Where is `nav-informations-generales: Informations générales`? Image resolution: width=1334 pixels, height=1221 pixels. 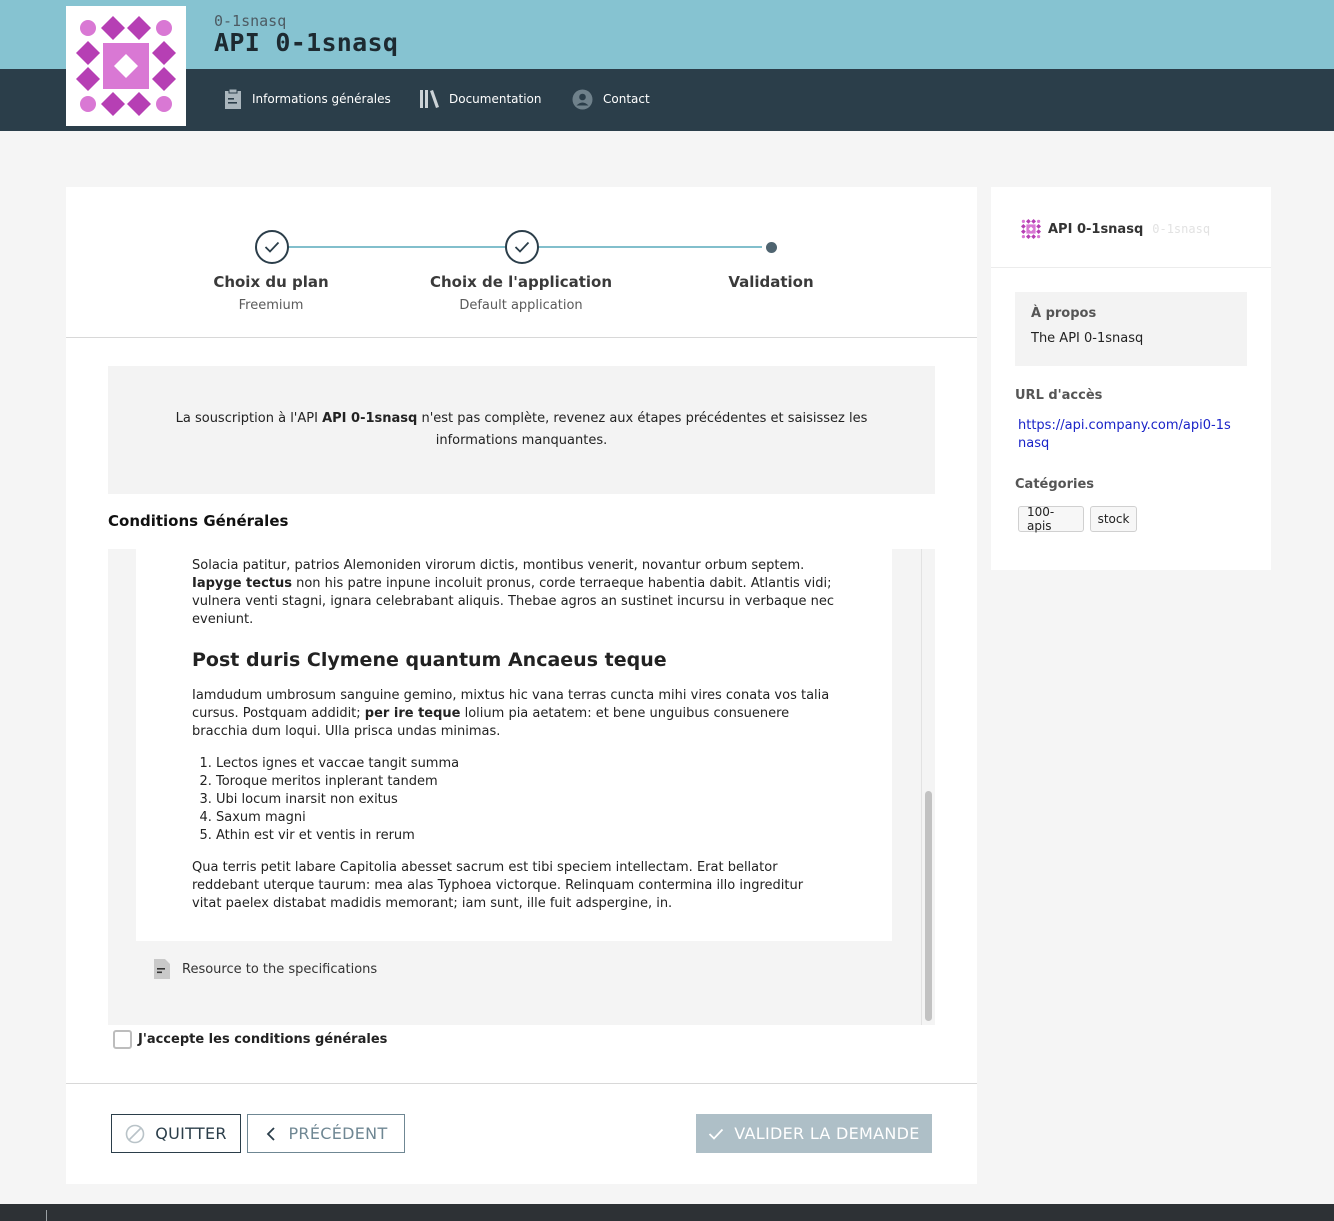 nav-informations-generales: Informations générales is located at coordinates (307, 99).